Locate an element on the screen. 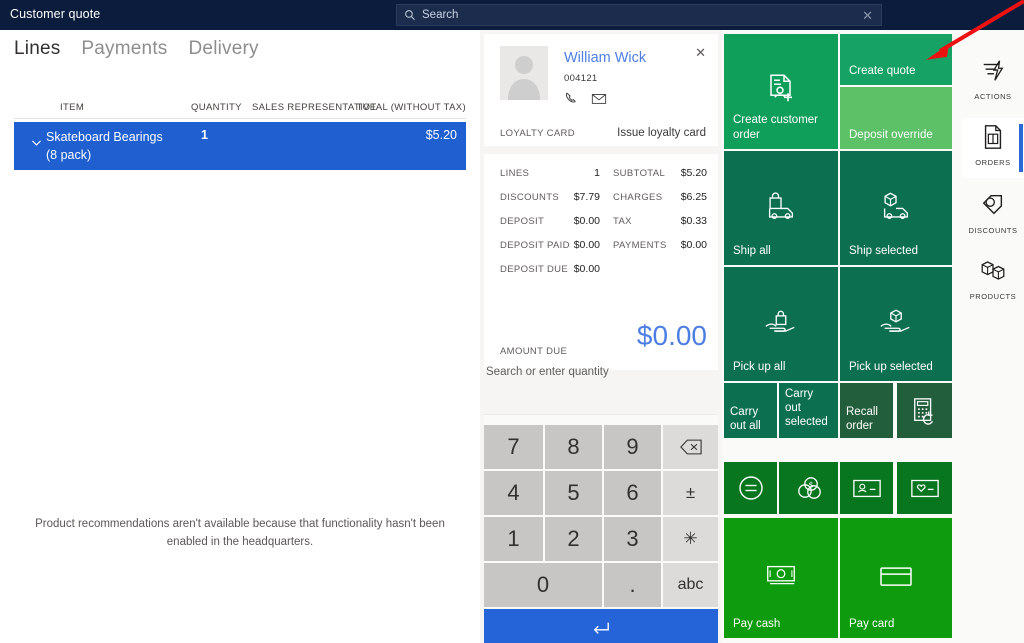 The image size is (1024, 643). tile-pick-up-selected: Pick up selected is located at coordinates (896, 324).